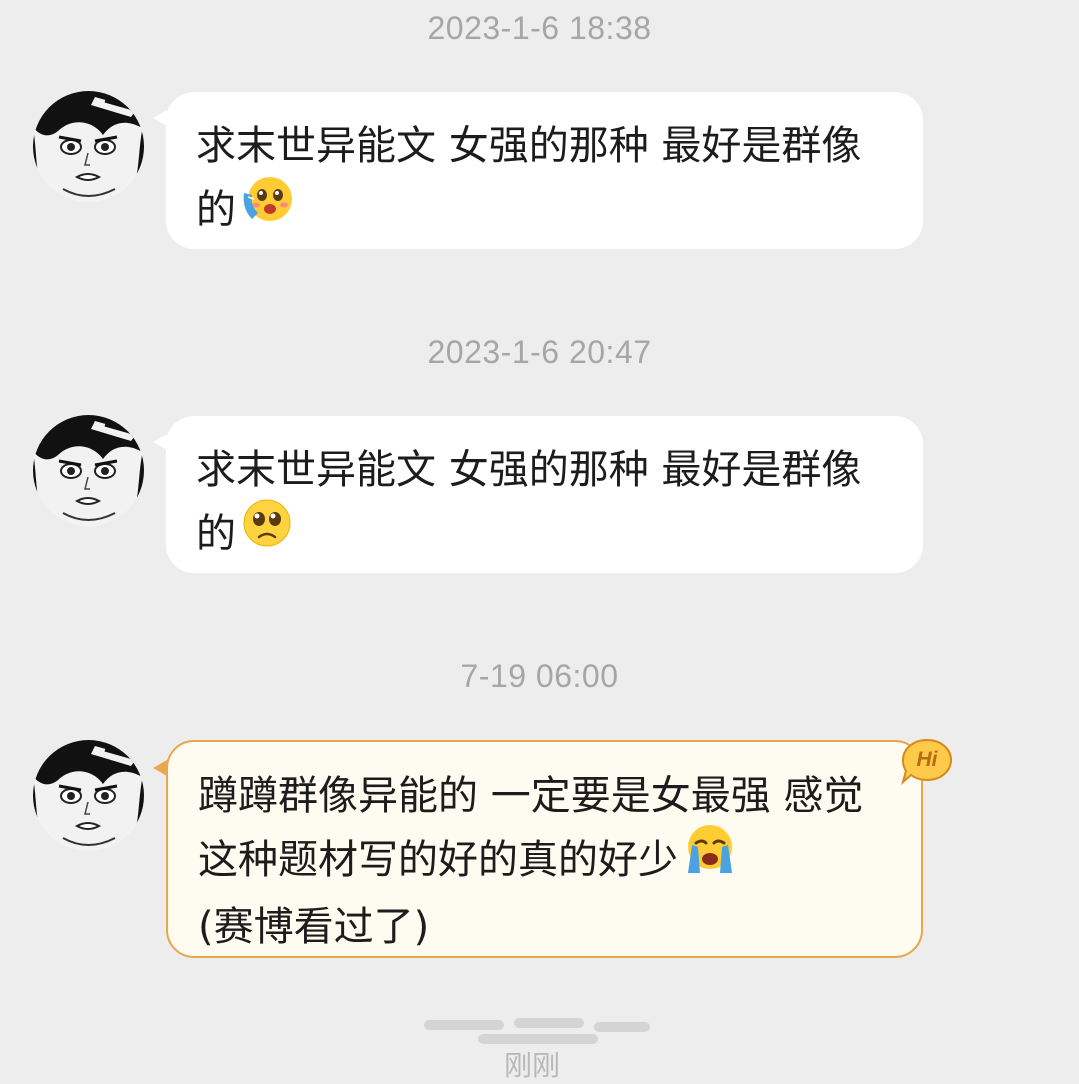  What do you see at coordinates (538, 1047) in the screenshot?
I see `blurred-status-text: 刚刚` at bounding box center [538, 1047].